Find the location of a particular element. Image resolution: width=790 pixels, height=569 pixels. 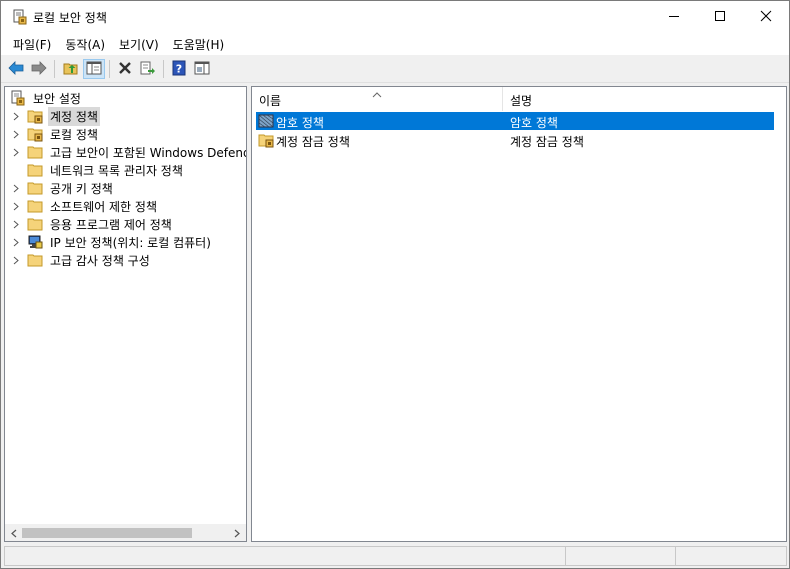

tree-label: 네트워크 목록 관리자 정책 is located at coordinates (116, 170).